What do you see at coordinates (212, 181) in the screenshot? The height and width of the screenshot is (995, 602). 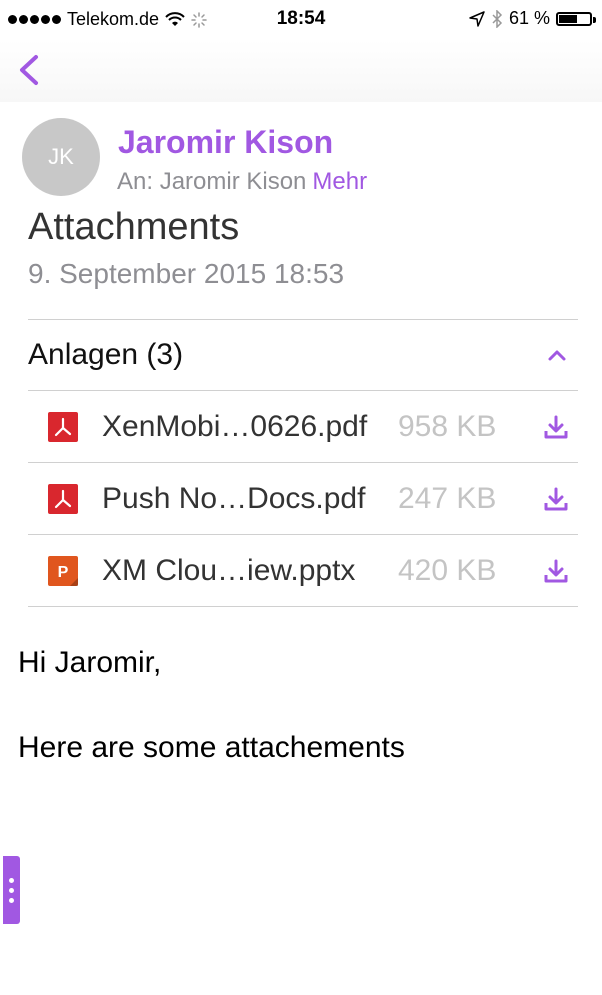 I see `recipients-label: An: Jaromir Kison` at bounding box center [212, 181].